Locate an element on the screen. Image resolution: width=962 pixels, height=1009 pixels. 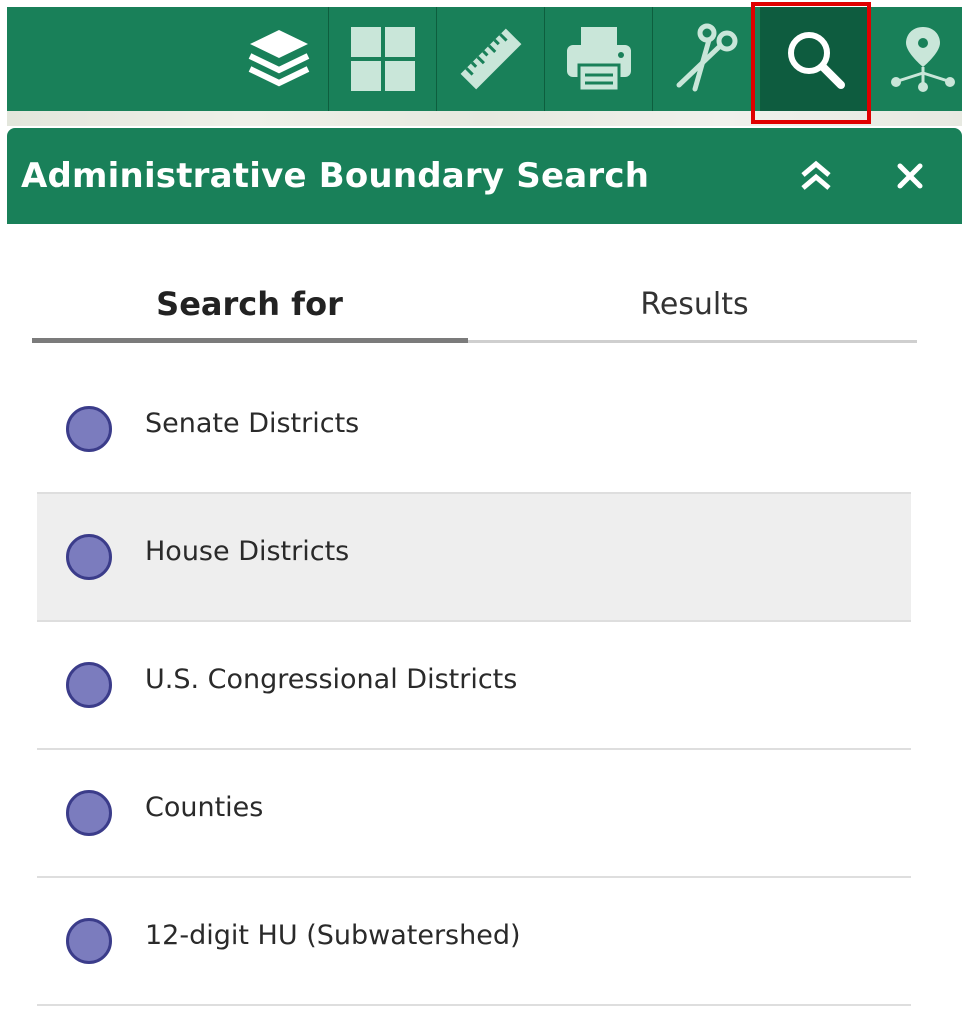
double-chevron-up-icon is located at coordinates (816, 175).